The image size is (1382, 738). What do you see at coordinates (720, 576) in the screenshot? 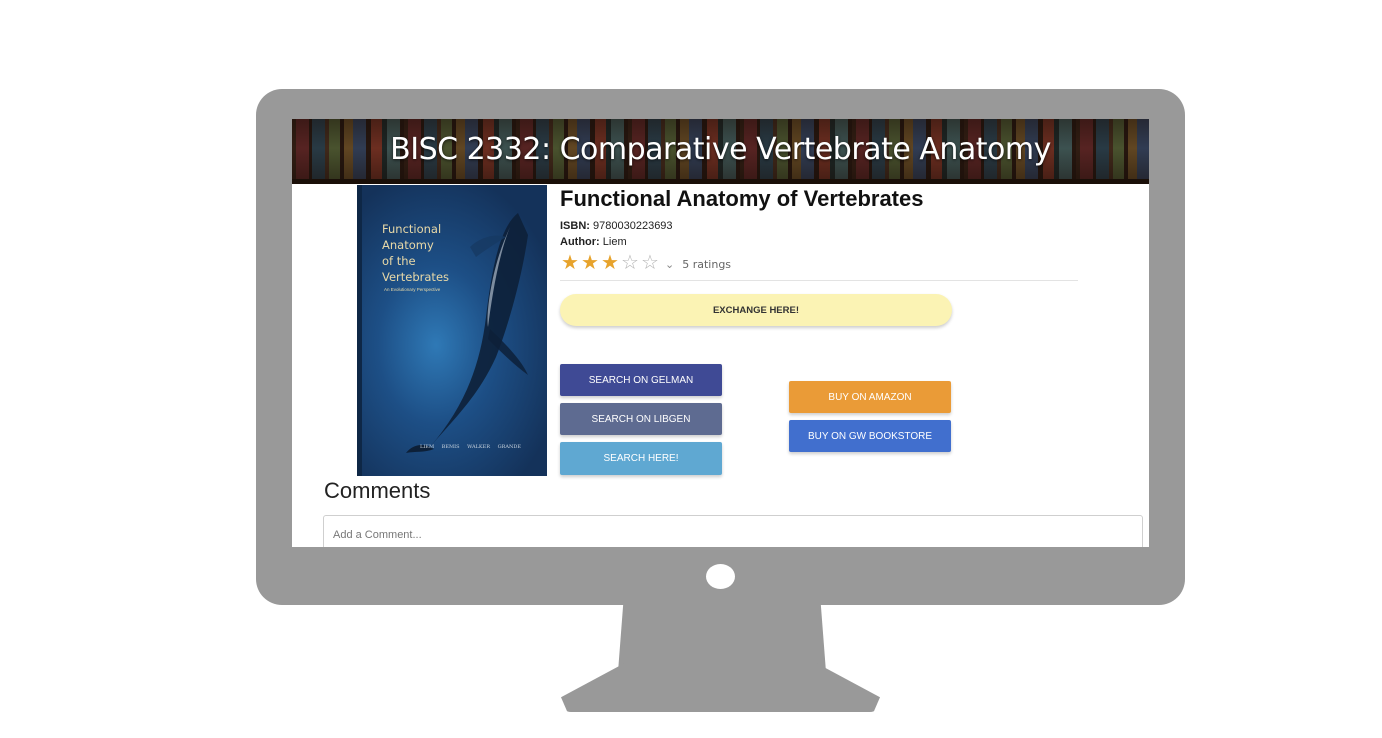
I see `monitor-power-button` at bounding box center [720, 576].